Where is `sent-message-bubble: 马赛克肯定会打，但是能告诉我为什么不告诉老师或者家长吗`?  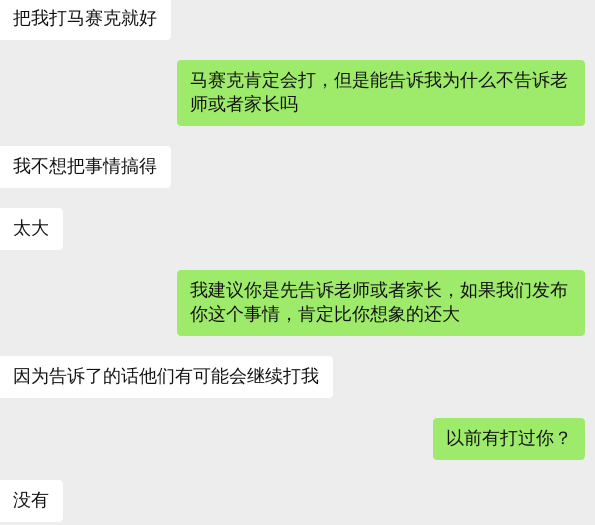 sent-message-bubble: 马赛克肯定会打，但是能告诉我为什么不告诉老师或者家长吗 is located at coordinates (381, 93).